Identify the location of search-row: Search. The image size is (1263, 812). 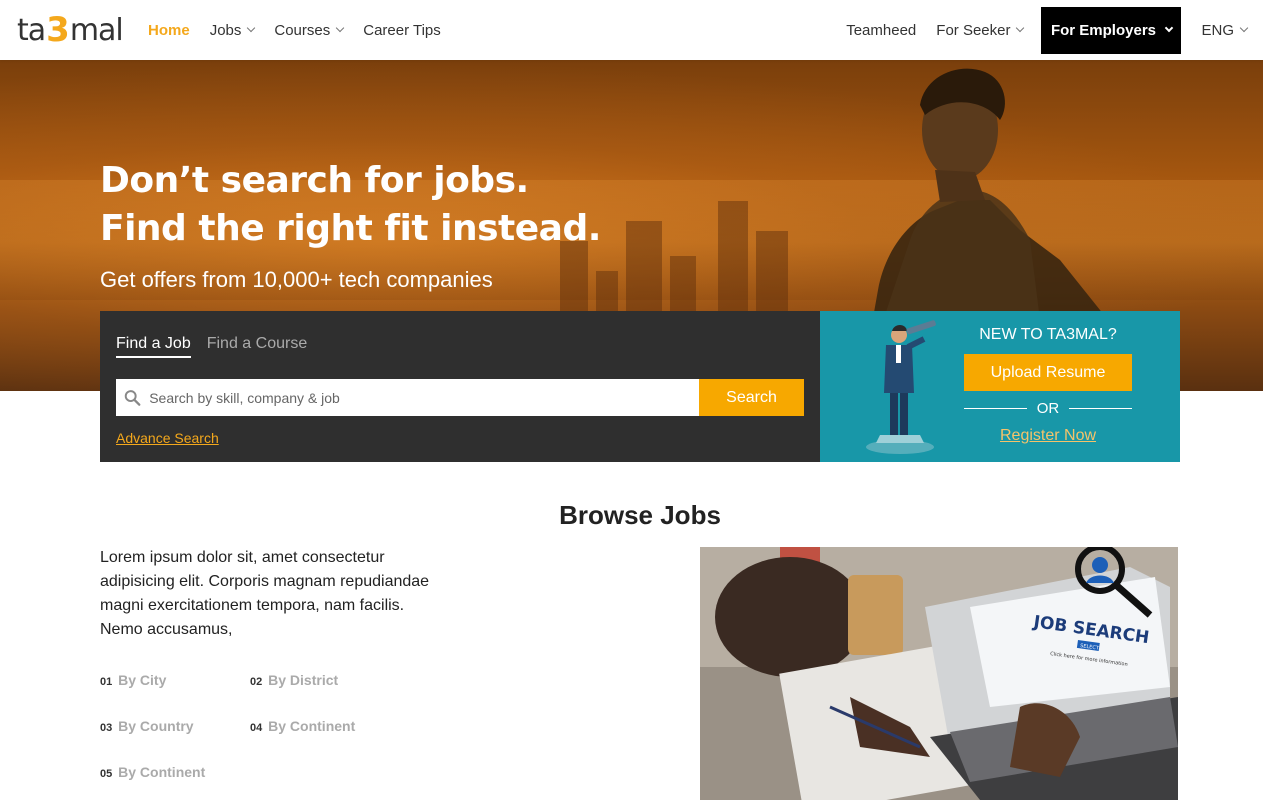
(460, 397).